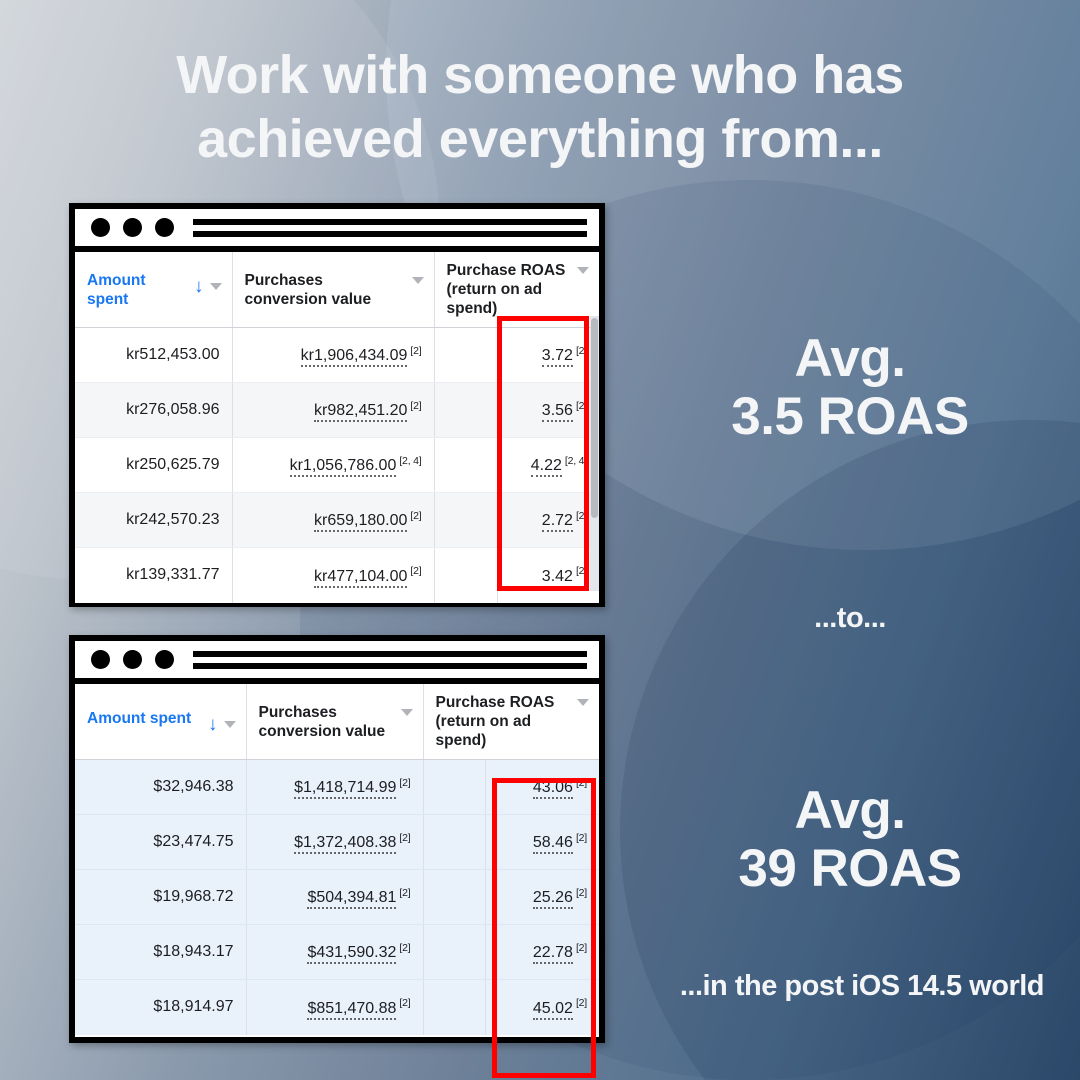  I want to click on column-controls-amount-spent: ↓, so click(222, 721).